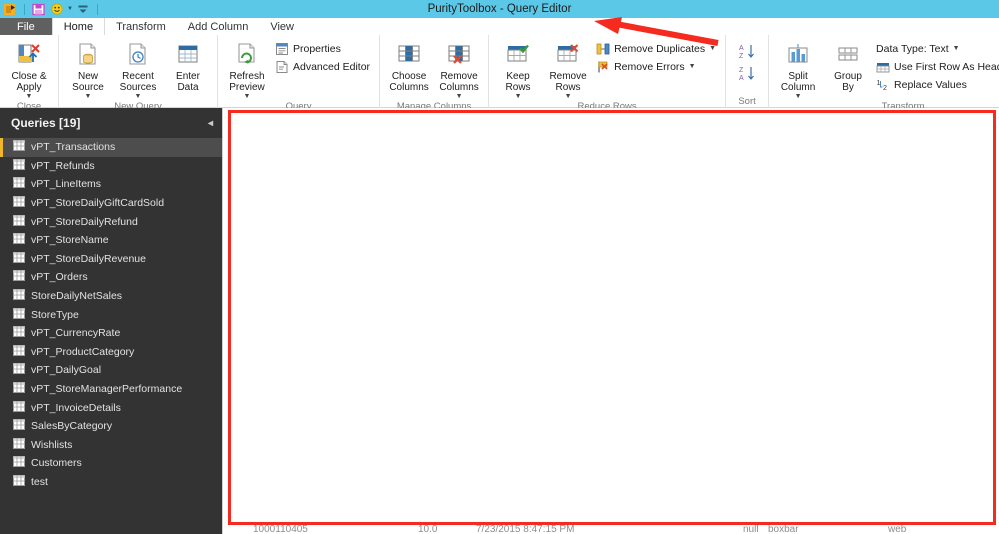  I want to click on sort-descending-button: Z A, so click(747, 74).